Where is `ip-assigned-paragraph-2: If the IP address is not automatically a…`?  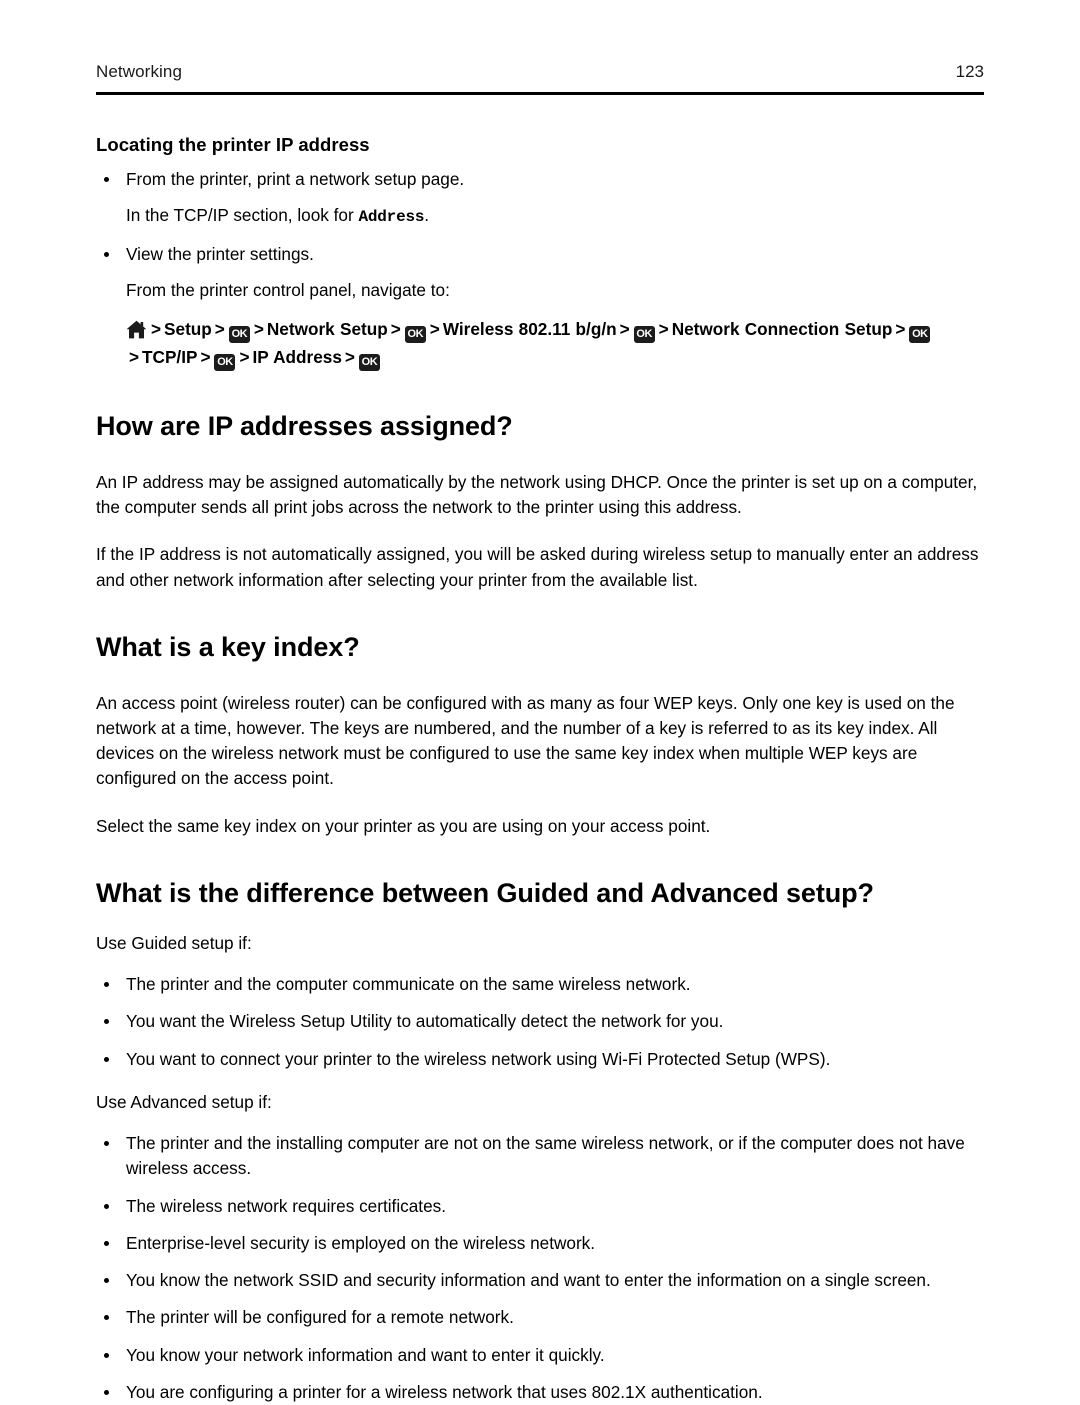
ip-assigned-paragraph-2: If the IP address is not automatically a… is located at coordinates (537, 567).